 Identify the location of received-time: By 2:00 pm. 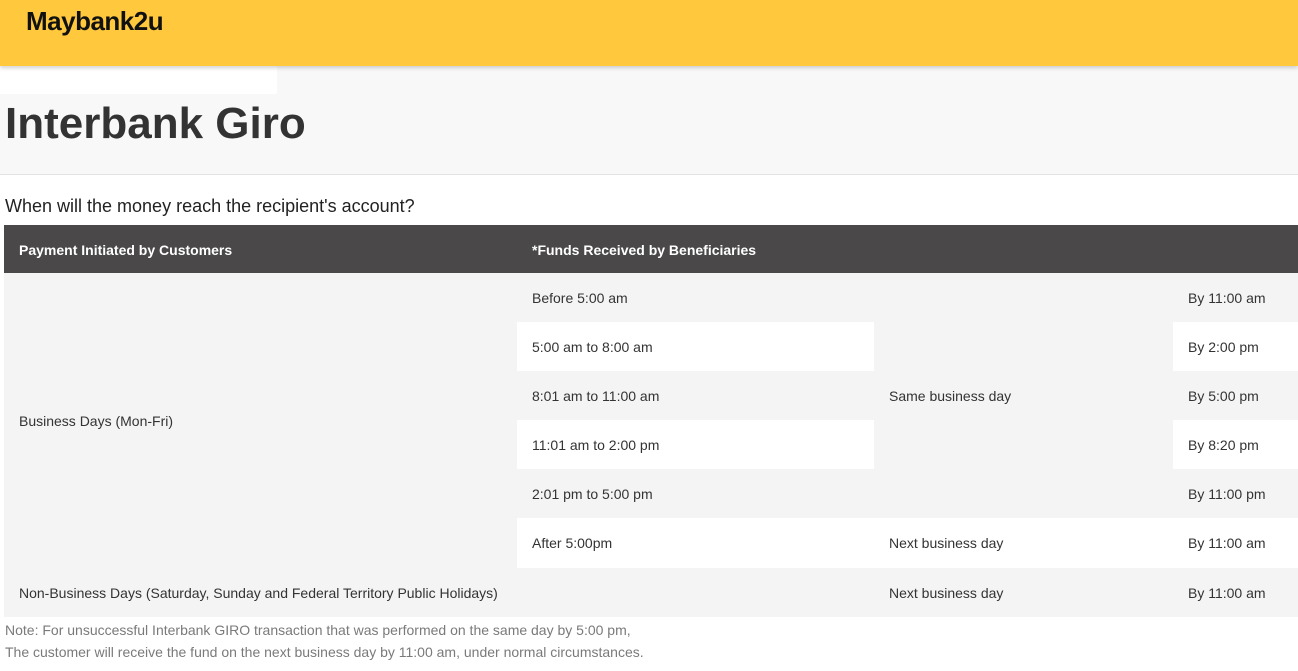
(1223, 346).